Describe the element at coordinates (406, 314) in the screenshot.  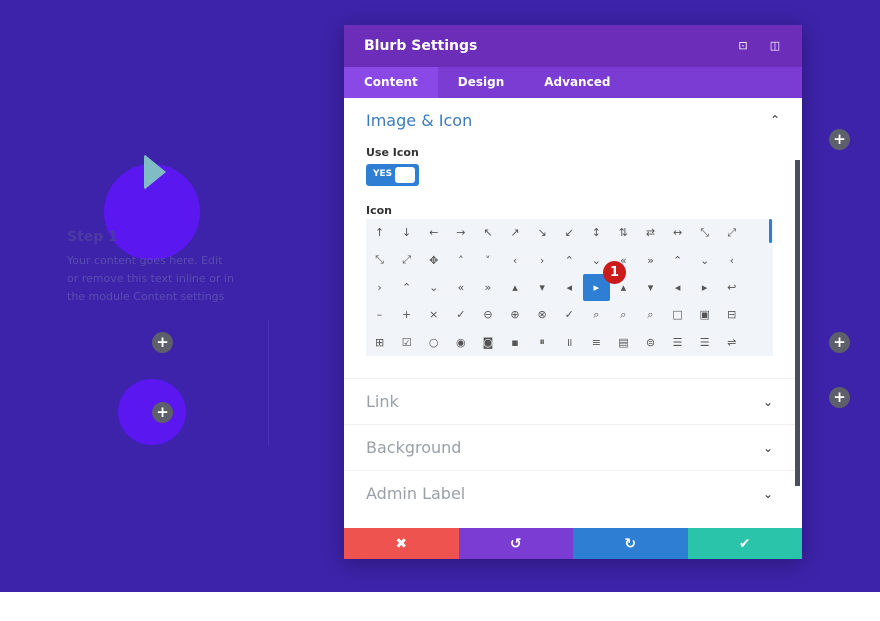
I see `icon-option: +` at that location.